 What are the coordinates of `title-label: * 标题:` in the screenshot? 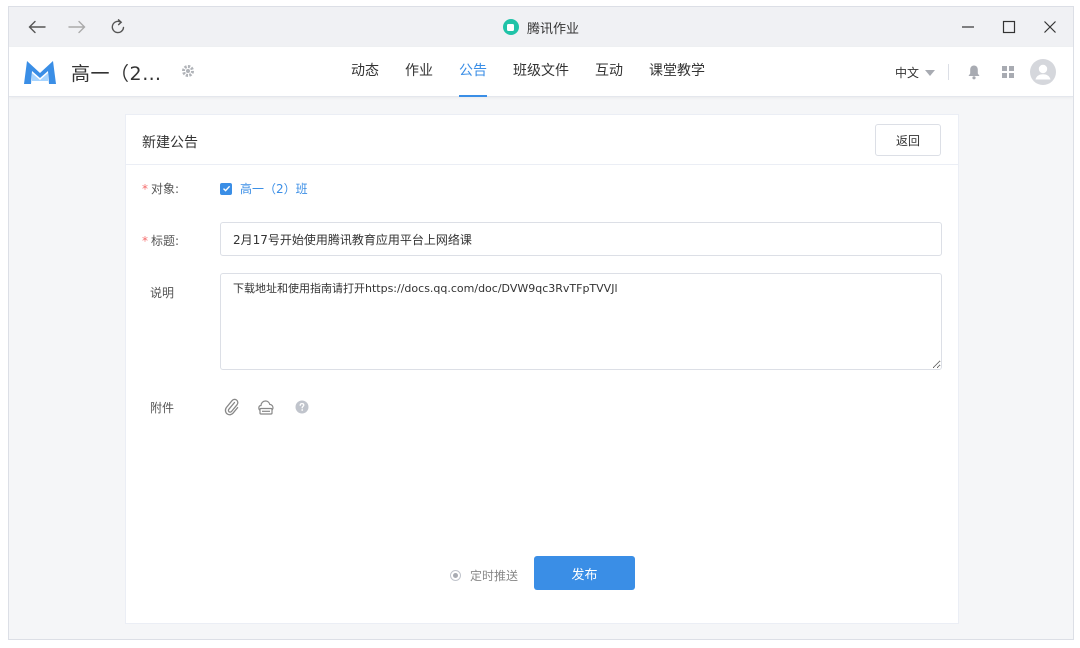 It's located at (160, 240).